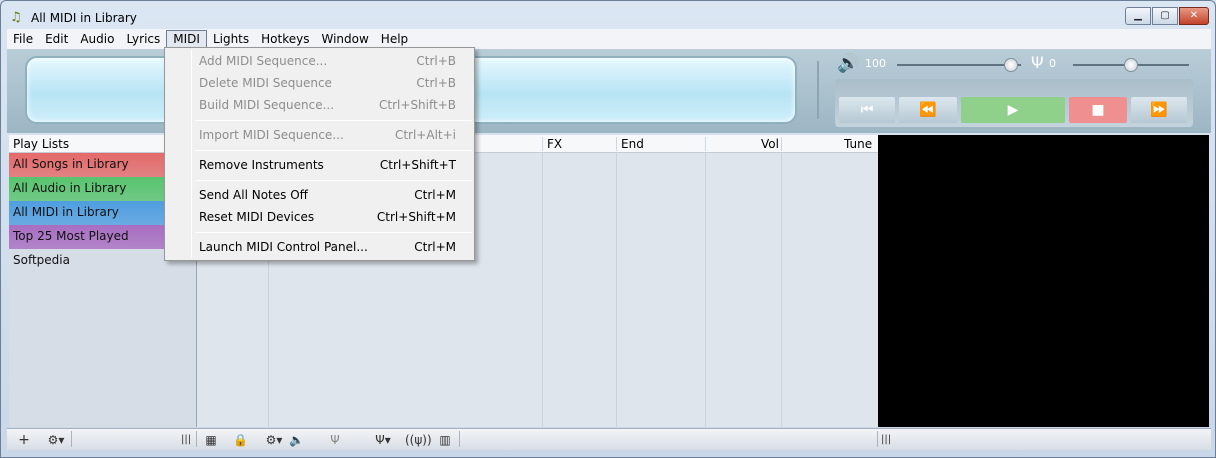  I want to click on menu-item-label: Reset MIDI Devices, so click(257, 217).